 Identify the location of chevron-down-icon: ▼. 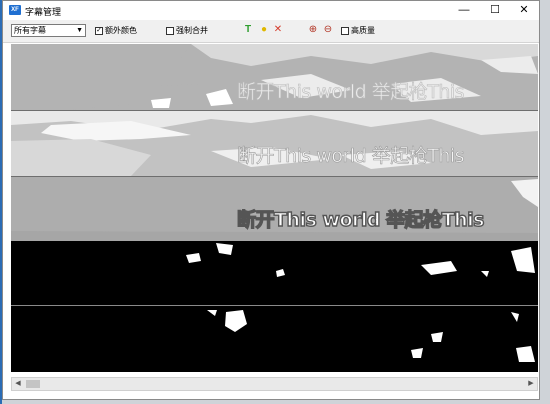
(79, 30).